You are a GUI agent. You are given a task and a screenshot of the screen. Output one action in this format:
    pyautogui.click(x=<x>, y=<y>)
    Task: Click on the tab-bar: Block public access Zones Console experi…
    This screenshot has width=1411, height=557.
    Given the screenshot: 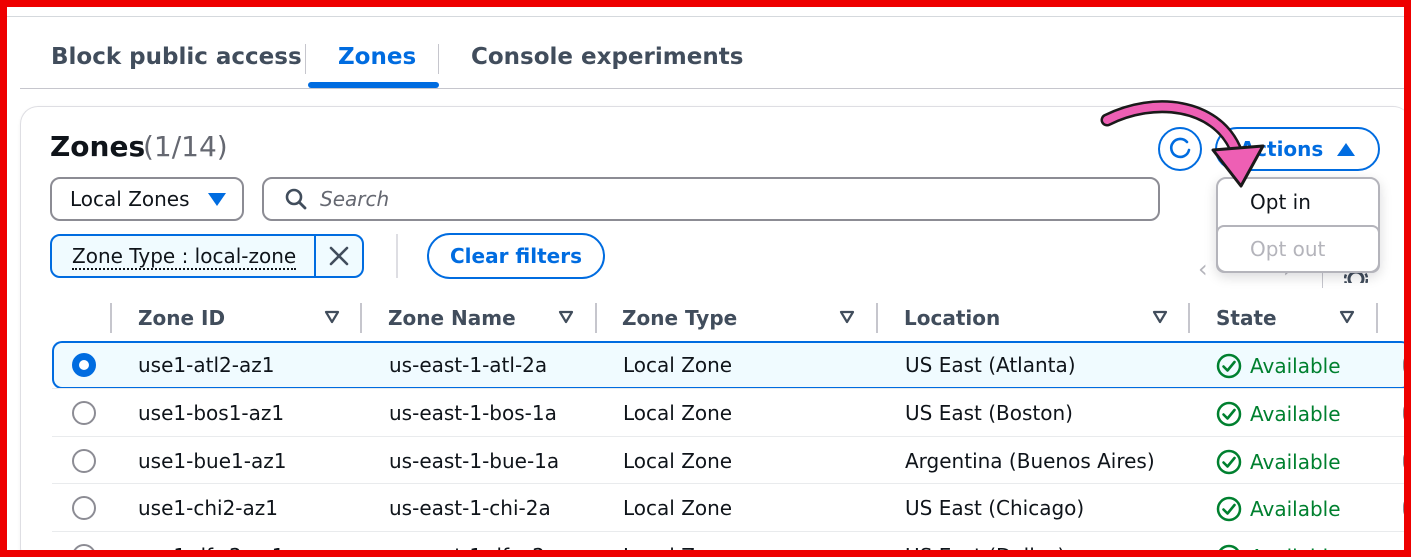 What is the action you would take?
    pyautogui.click(x=715, y=62)
    